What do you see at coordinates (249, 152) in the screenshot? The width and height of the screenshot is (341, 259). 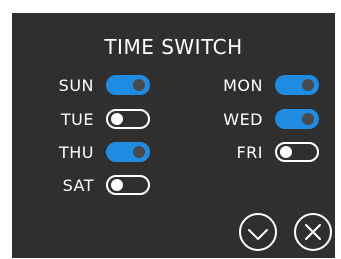 I see `day-label-fri: FRI` at bounding box center [249, 152].